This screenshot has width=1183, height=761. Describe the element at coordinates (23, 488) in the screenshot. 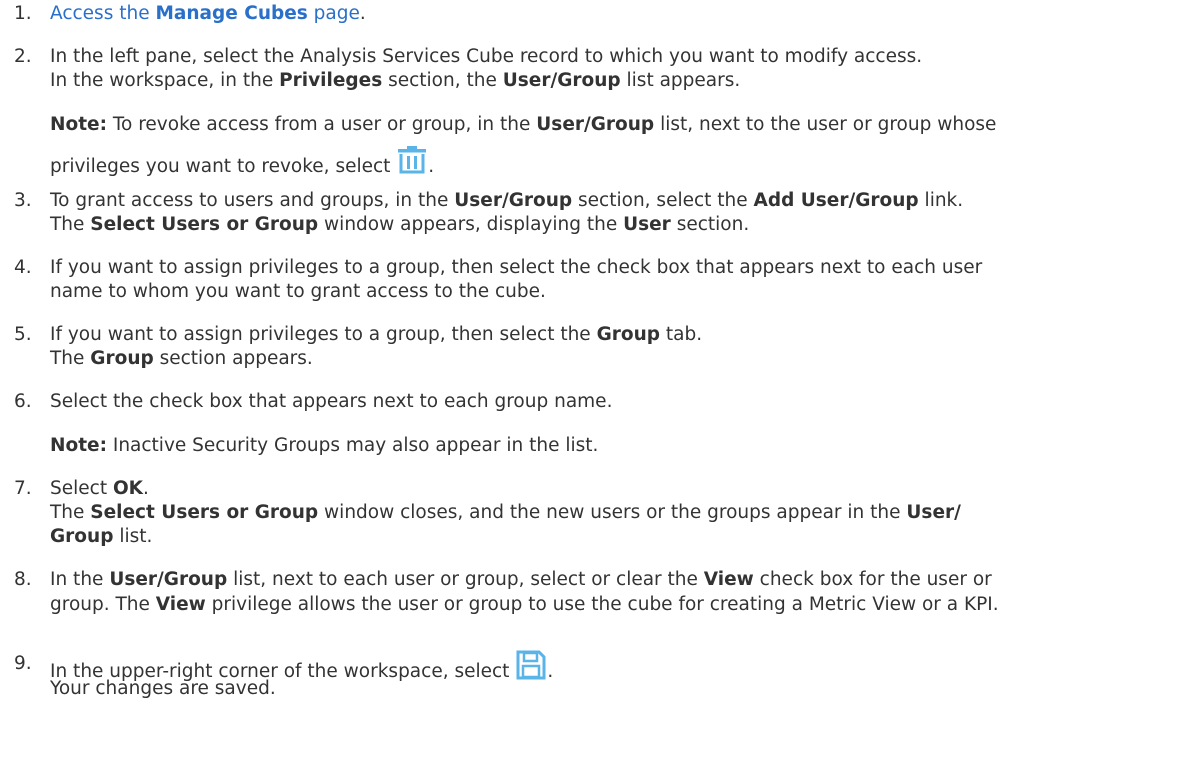

I see `step-number: 7.` at that location.